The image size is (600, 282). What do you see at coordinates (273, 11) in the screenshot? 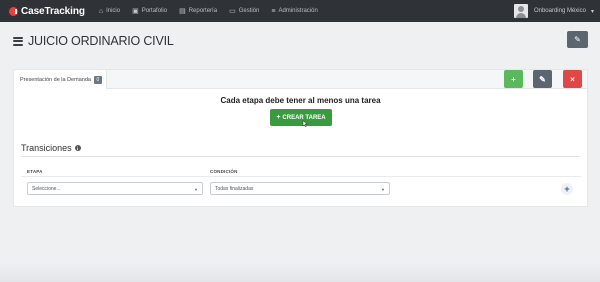
I see `list-icon: ≡` at bounding box center [273, 11].